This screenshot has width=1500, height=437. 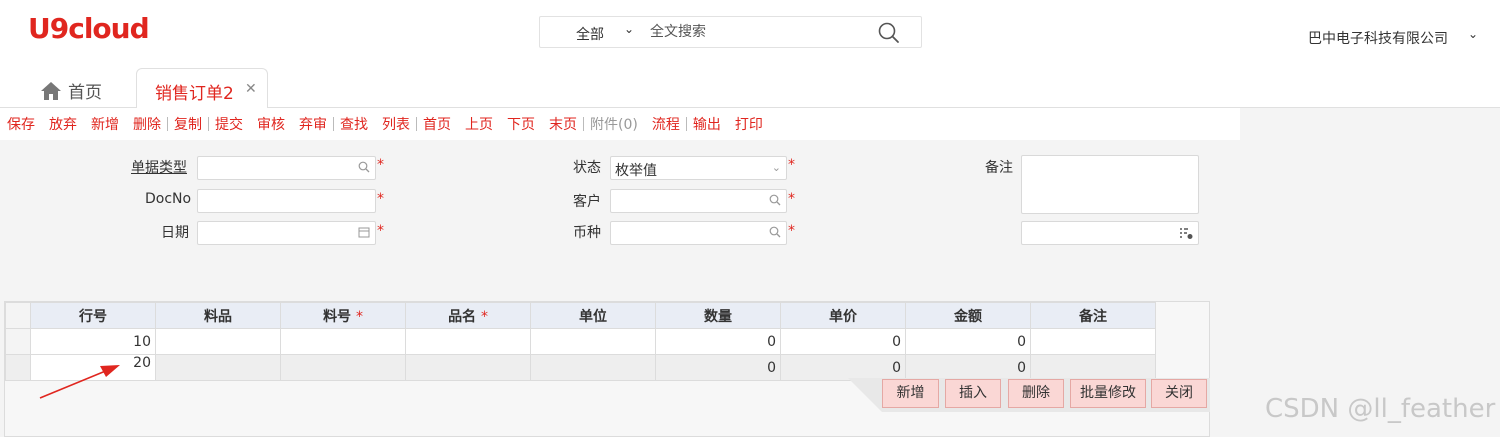 I want to click on tab-sales-order: 销售订单2 ✕, so click(x=202, y=88).